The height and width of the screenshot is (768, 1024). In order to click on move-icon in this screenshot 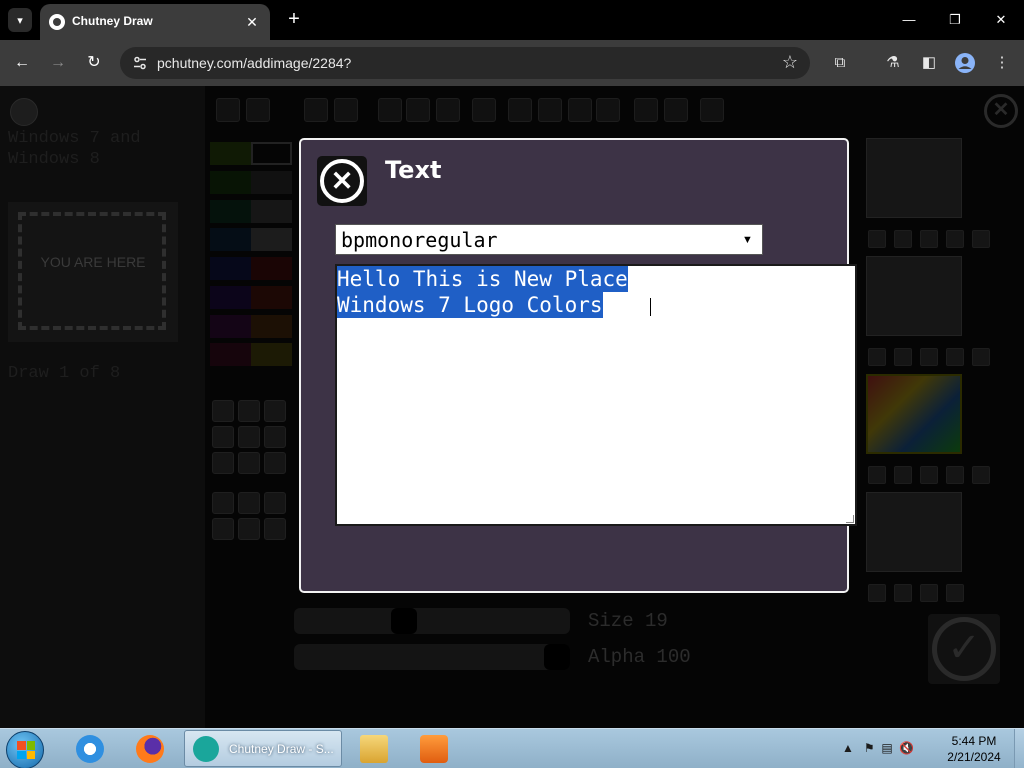, I will do `click(448, 110)`.